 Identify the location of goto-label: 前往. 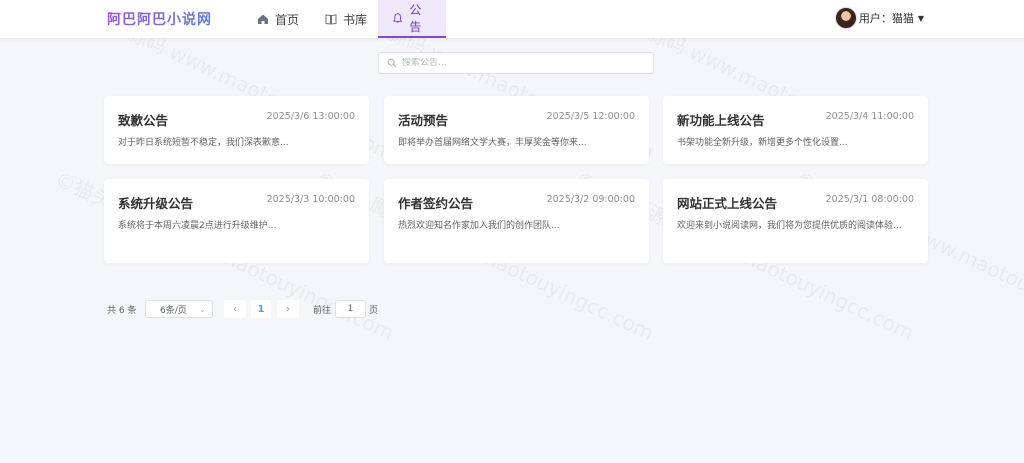
(322, 311).